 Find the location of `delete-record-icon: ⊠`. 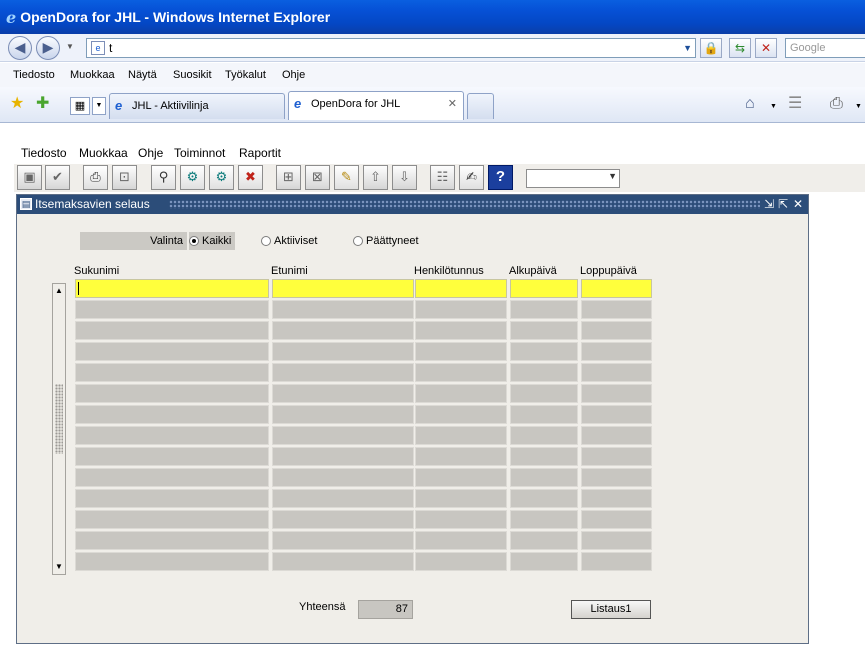

delete-record-icon: ⊠ is located at coordinates (317, 177).